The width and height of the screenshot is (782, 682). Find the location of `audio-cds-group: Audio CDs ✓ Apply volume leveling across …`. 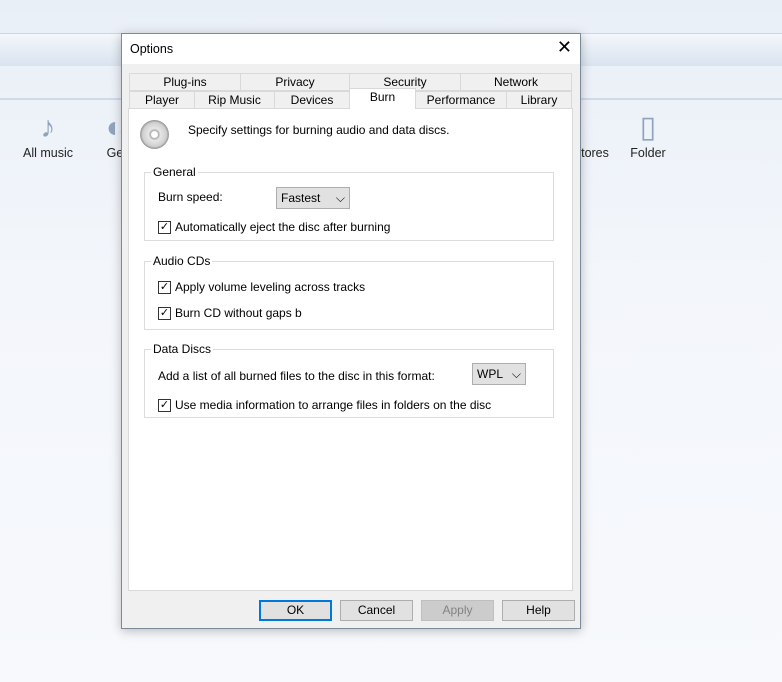

audio-cds-group: Audio CDs ✓ Apply volume leveling across … is located at coordinates (349, 292).